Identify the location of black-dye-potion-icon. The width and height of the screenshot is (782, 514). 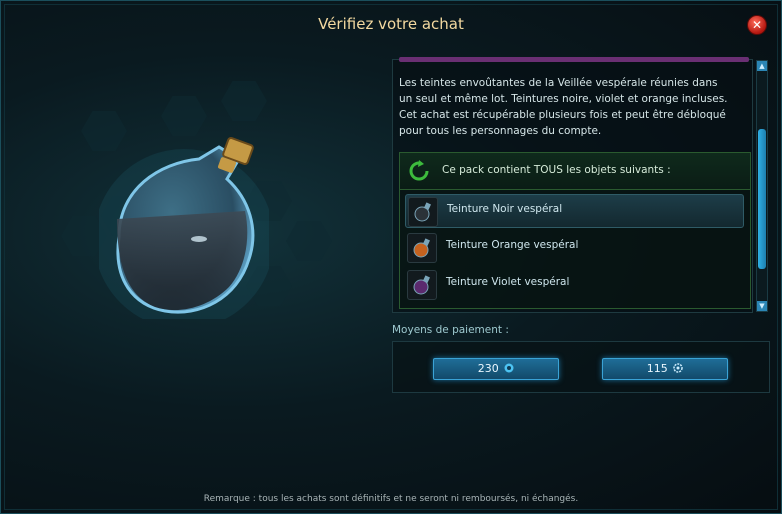
(423, 212).